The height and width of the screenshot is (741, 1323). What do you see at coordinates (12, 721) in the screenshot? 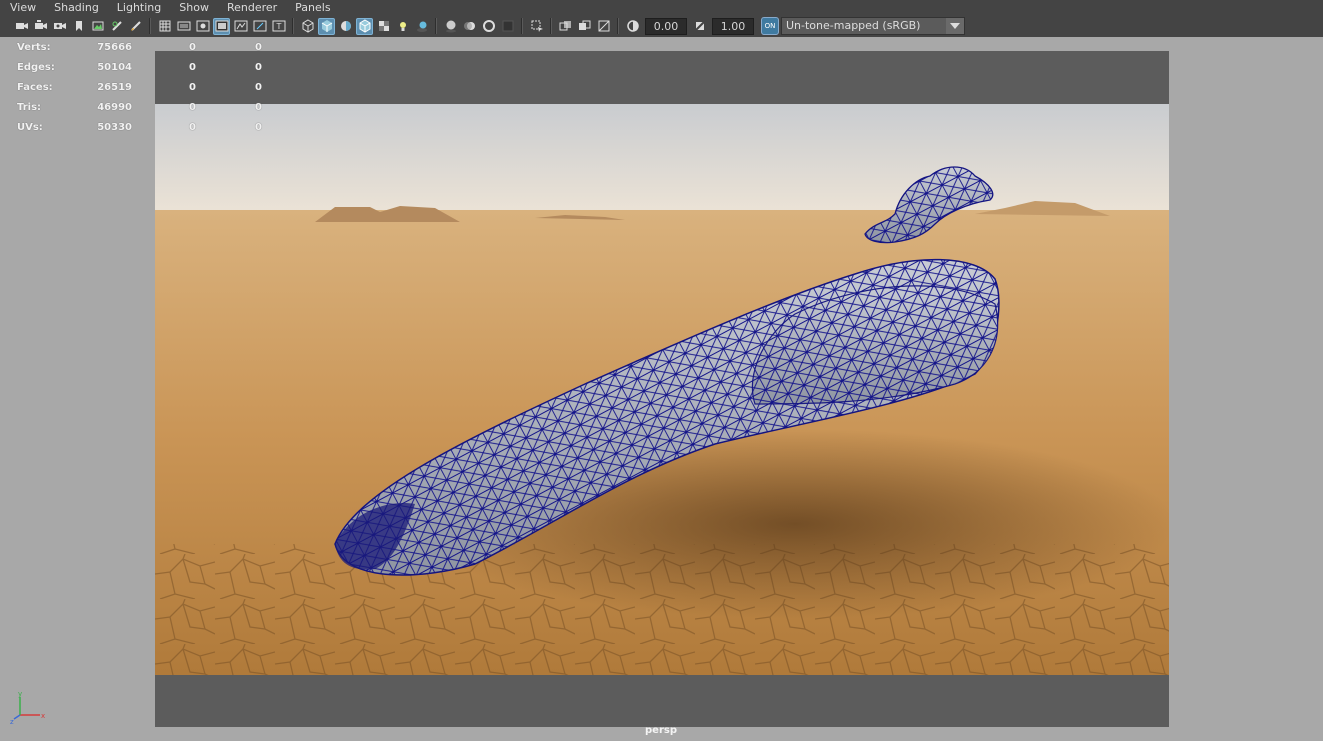
I see `axis-z-label: z` at bounding box center [12, 721].